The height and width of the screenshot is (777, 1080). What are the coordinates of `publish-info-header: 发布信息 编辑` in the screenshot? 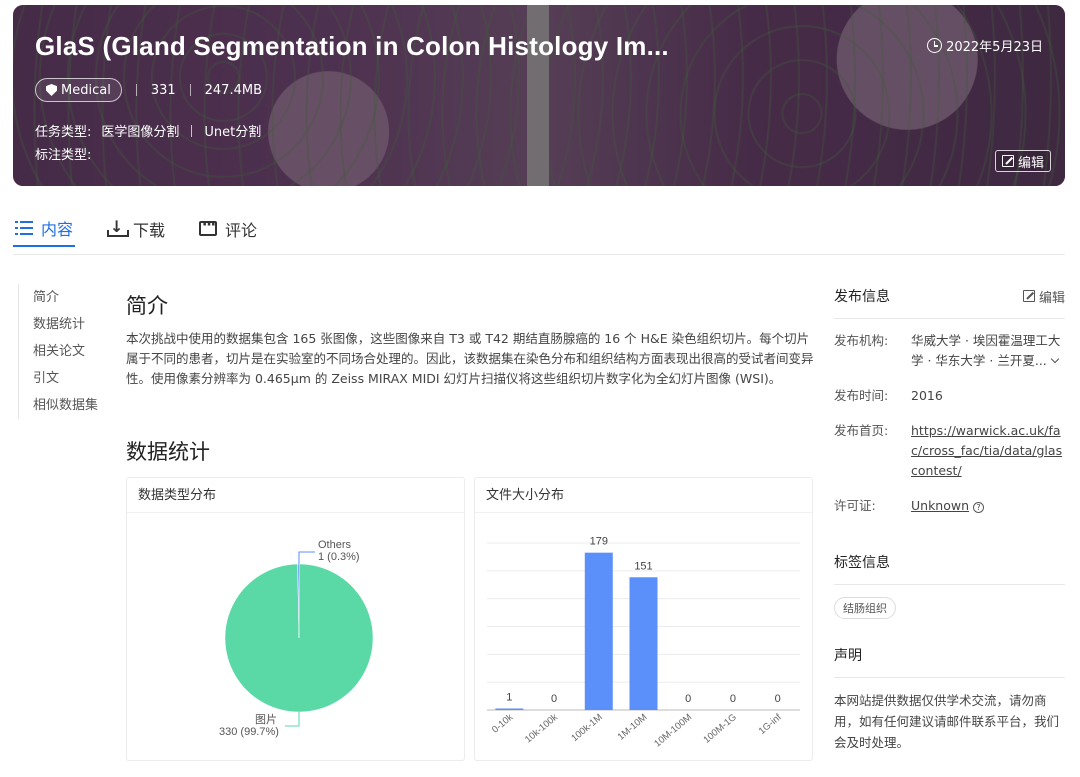 It's located at (949, 296).